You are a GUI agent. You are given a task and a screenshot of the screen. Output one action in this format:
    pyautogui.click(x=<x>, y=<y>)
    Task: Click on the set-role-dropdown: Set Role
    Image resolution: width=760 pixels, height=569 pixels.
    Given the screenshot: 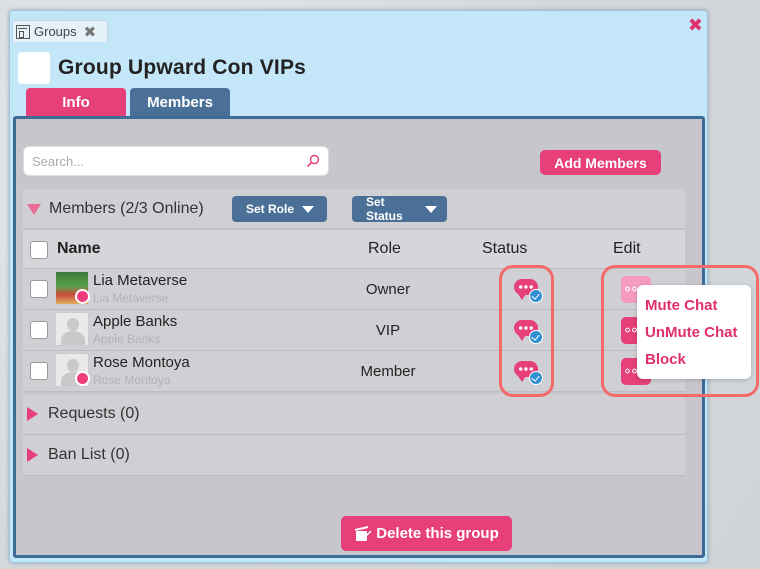 What is the action you would take?
    pyautogui.click(x=279, y=209)
    